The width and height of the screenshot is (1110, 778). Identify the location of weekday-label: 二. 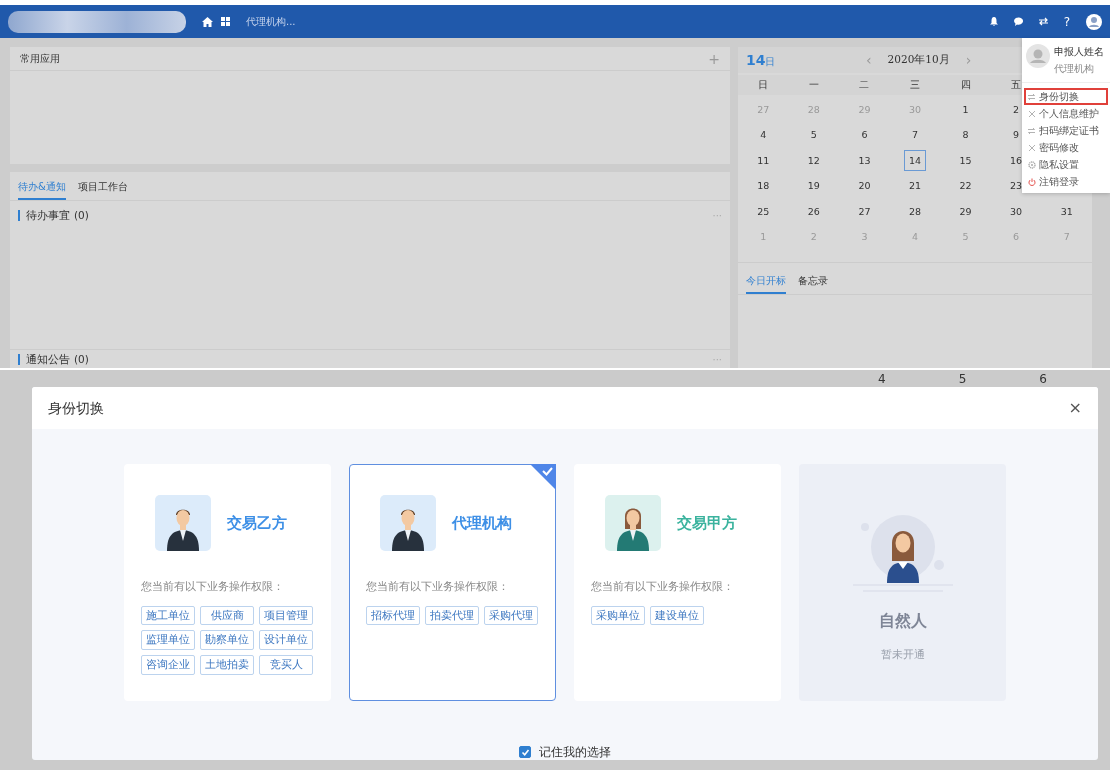
(864, 84).